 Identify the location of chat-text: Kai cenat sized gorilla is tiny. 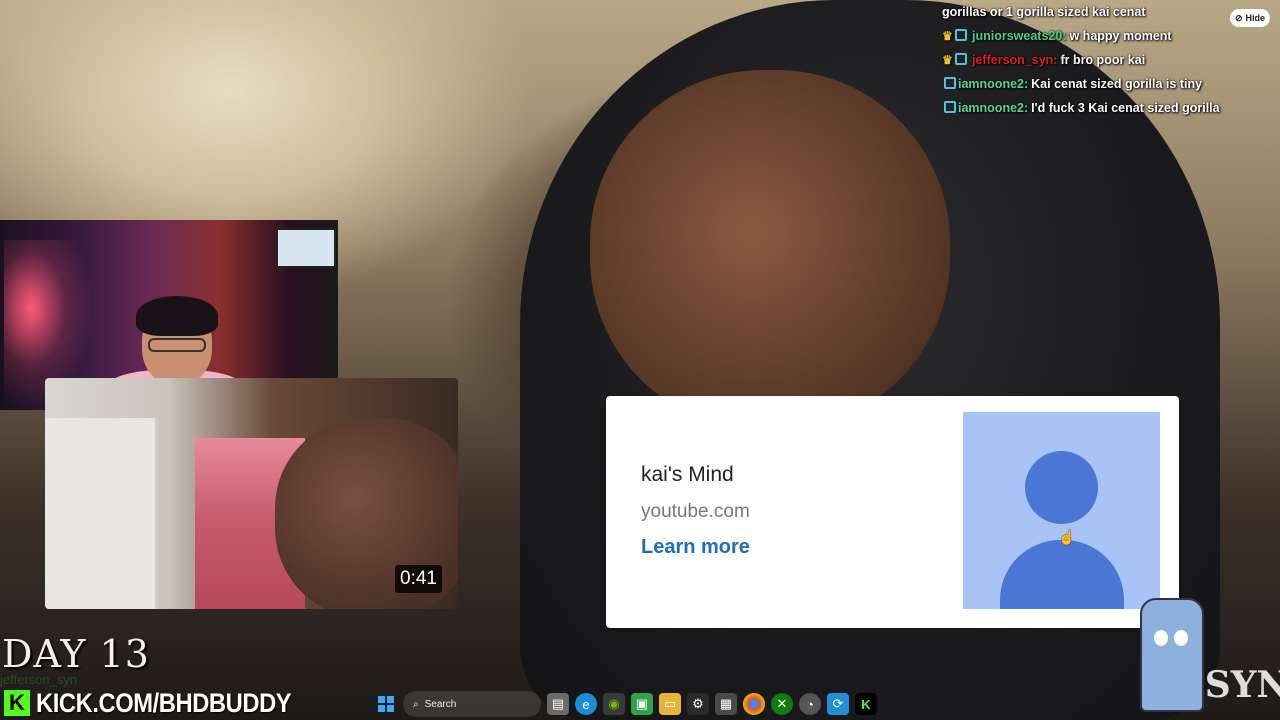
(1117, 84).